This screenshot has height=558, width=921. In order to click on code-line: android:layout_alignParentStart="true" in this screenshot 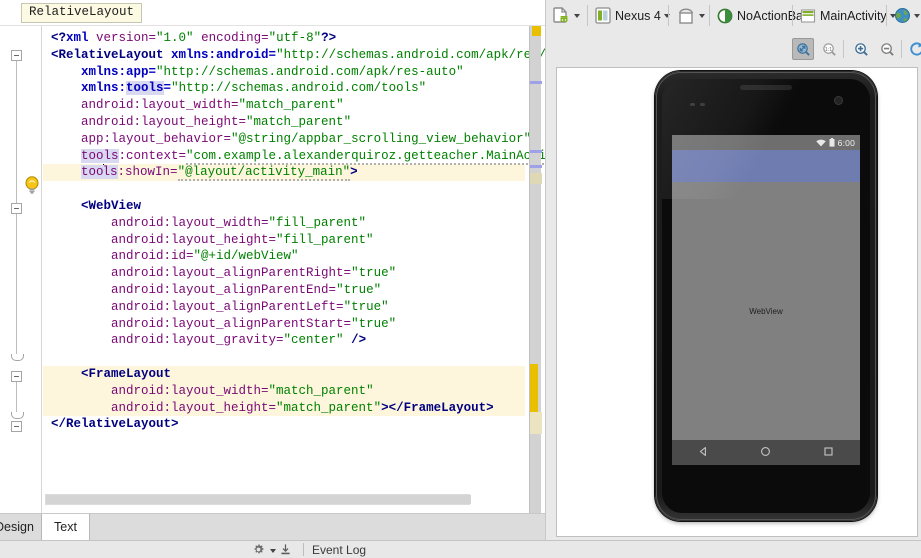, I will do `click(284, 324)`.